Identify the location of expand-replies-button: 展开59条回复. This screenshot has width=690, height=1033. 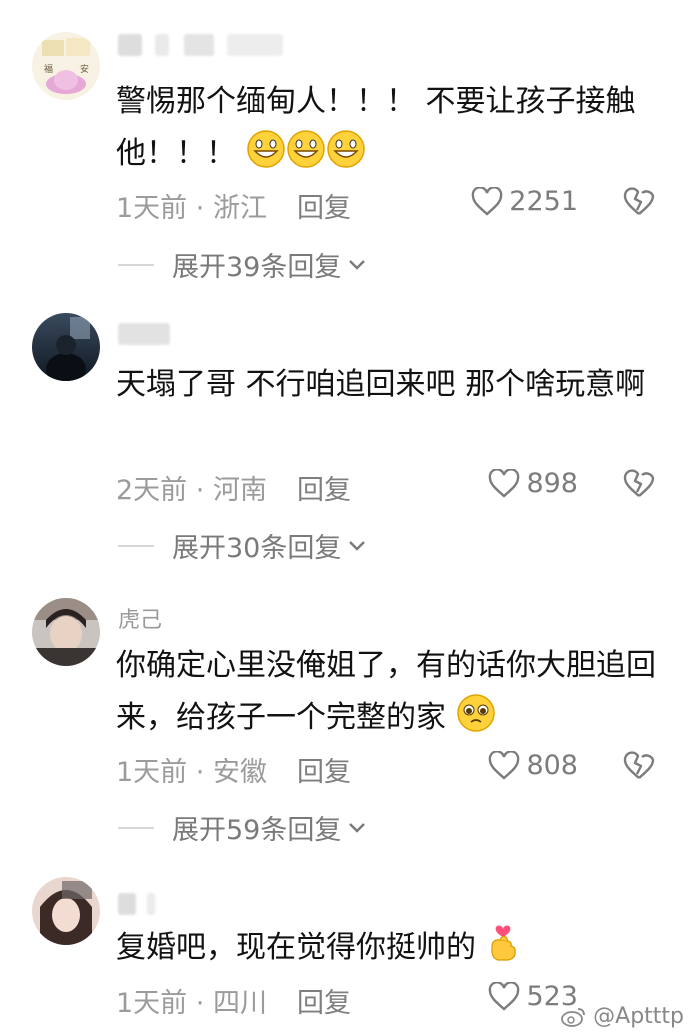
(242, 827).